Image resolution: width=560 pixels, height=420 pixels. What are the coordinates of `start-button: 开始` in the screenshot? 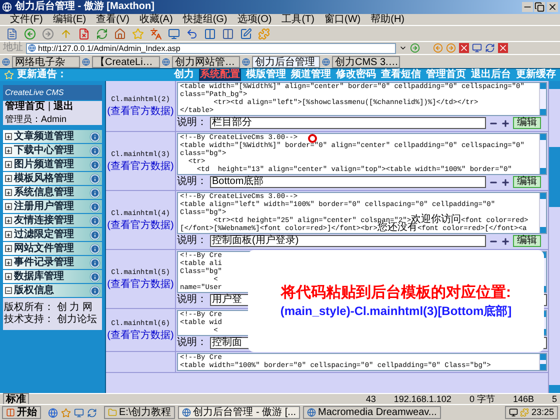 It's located at (21, 412).